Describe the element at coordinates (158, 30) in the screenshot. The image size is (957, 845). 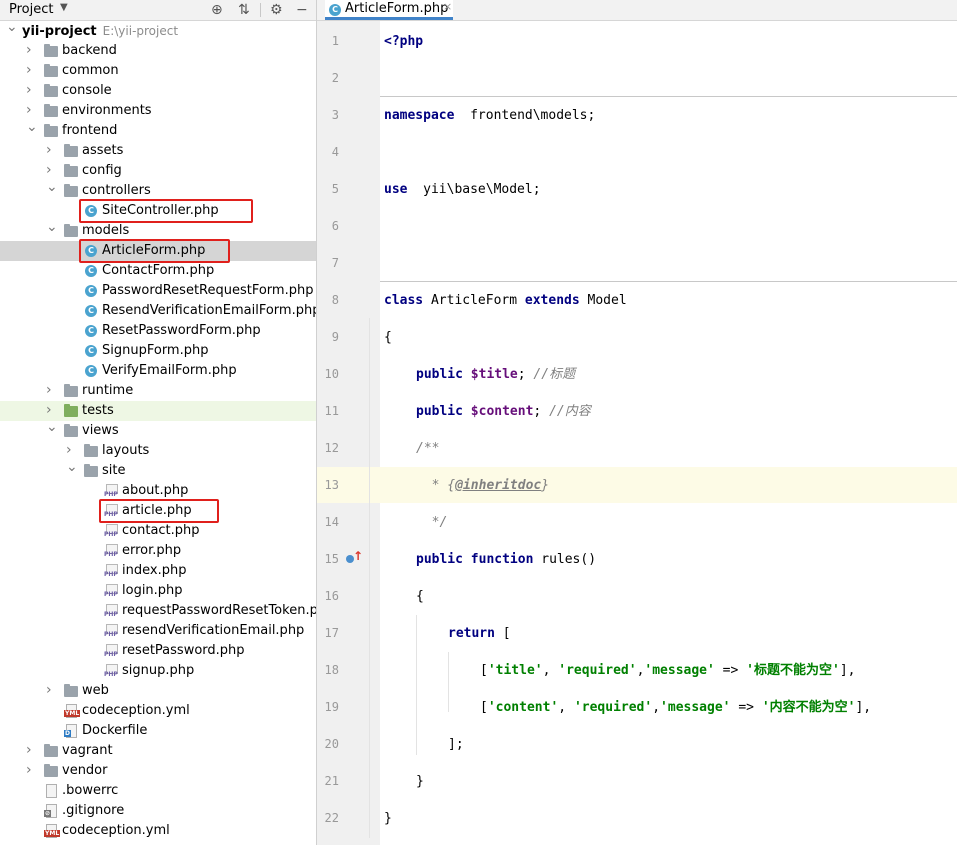
I see `tree-item-yii-project: ⌄ yii-project E:\yii-project` at that location.